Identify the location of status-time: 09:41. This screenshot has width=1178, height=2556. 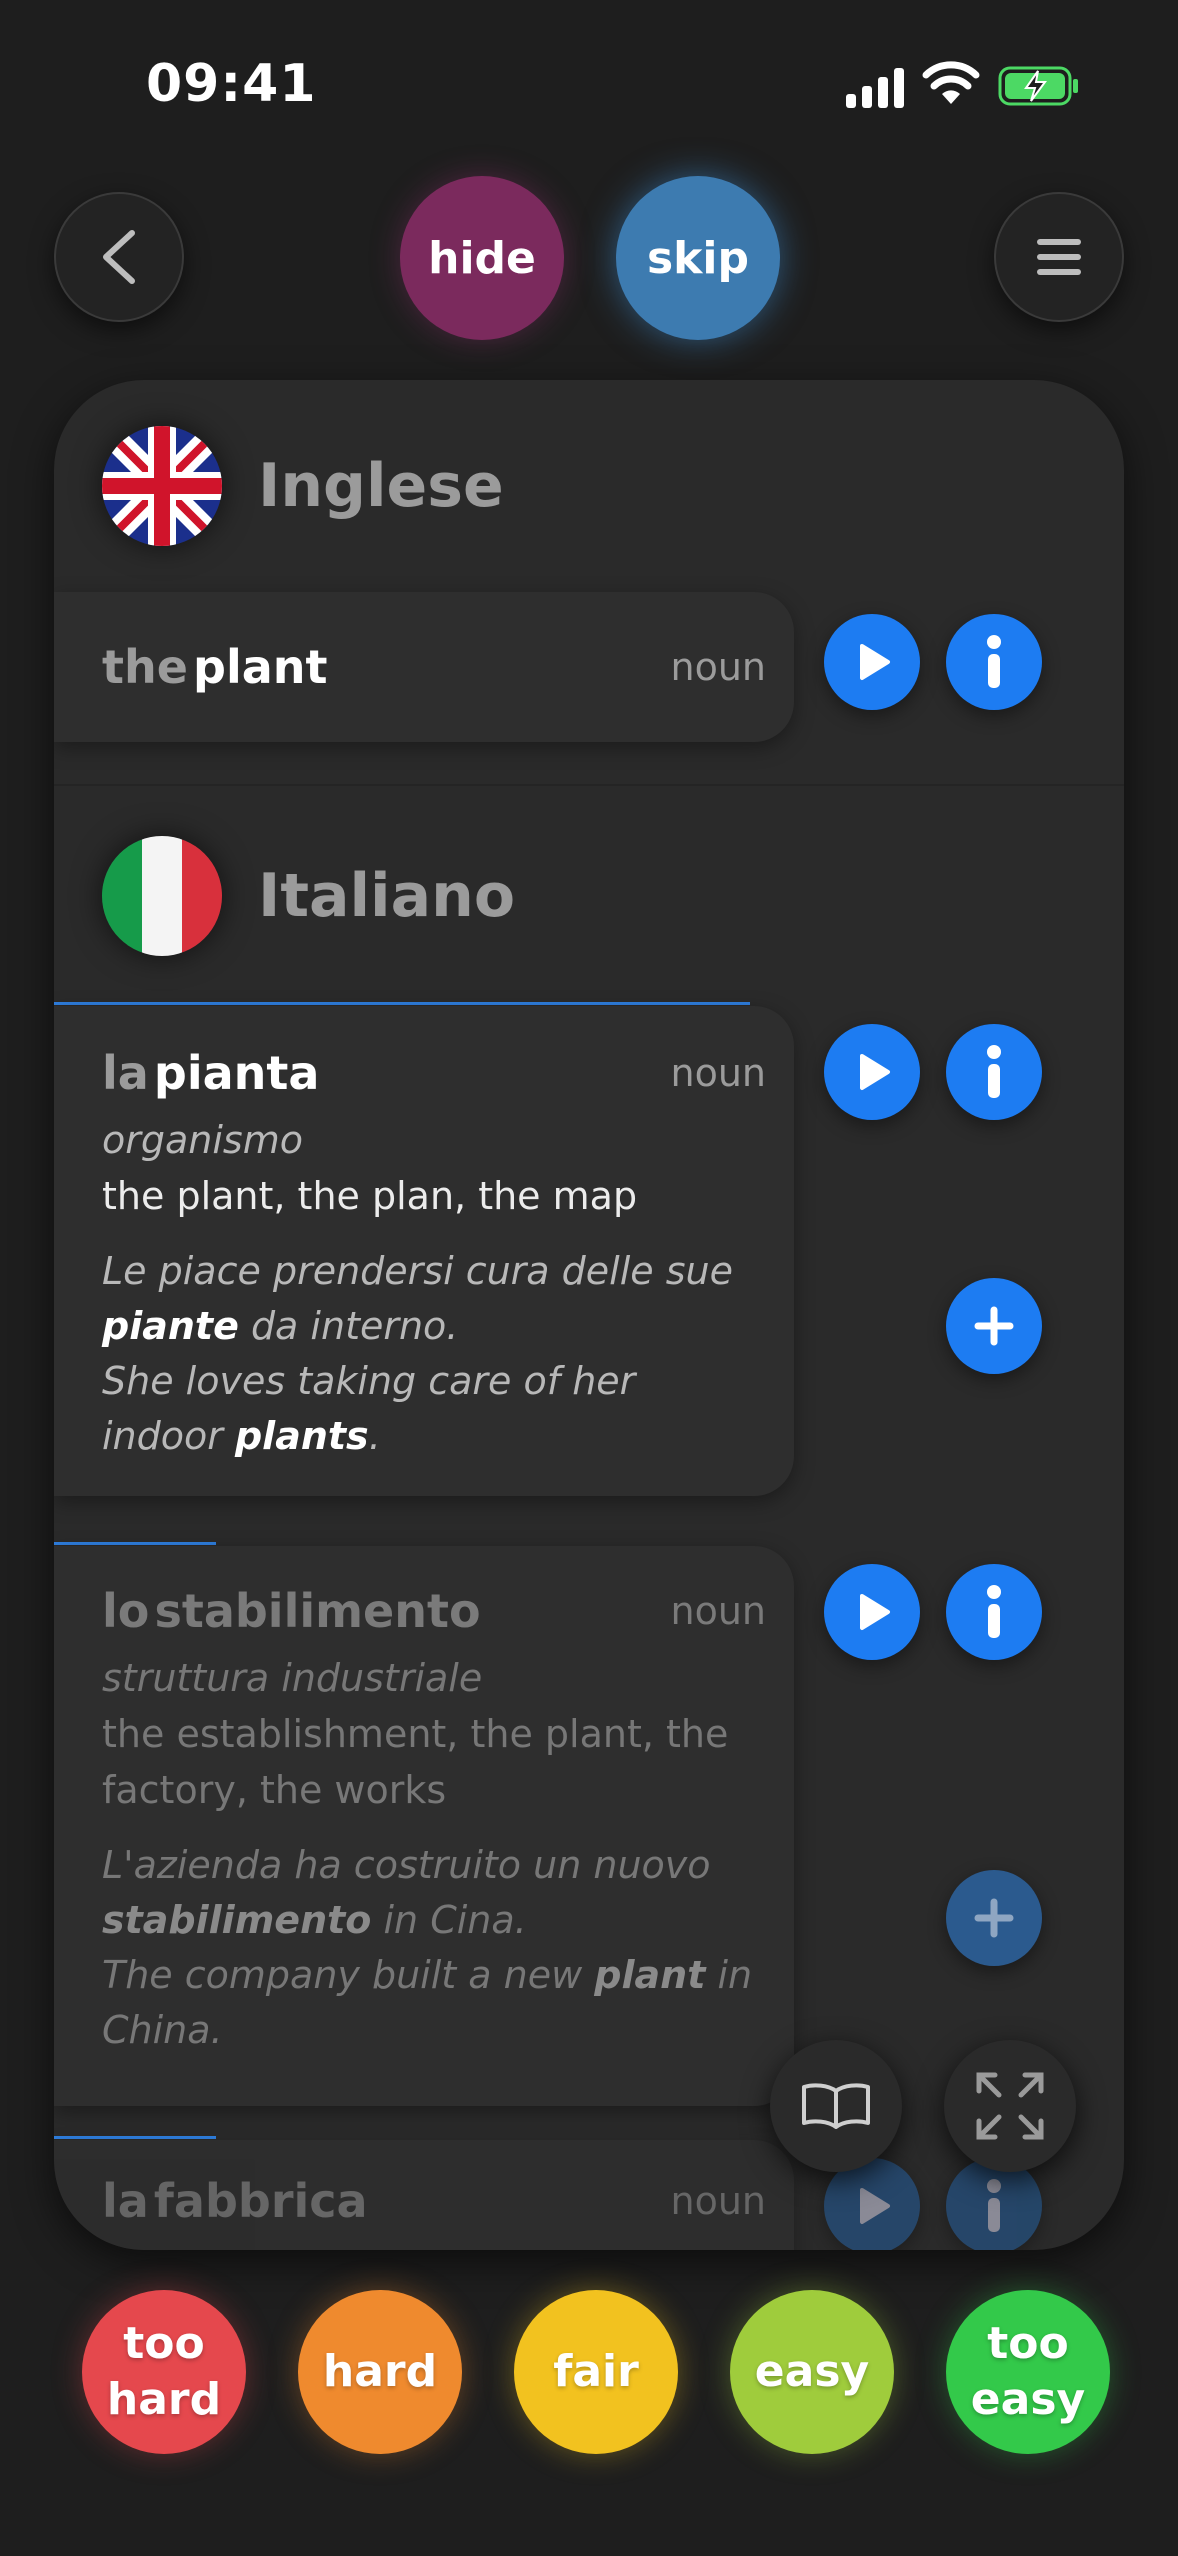
(231, 84).